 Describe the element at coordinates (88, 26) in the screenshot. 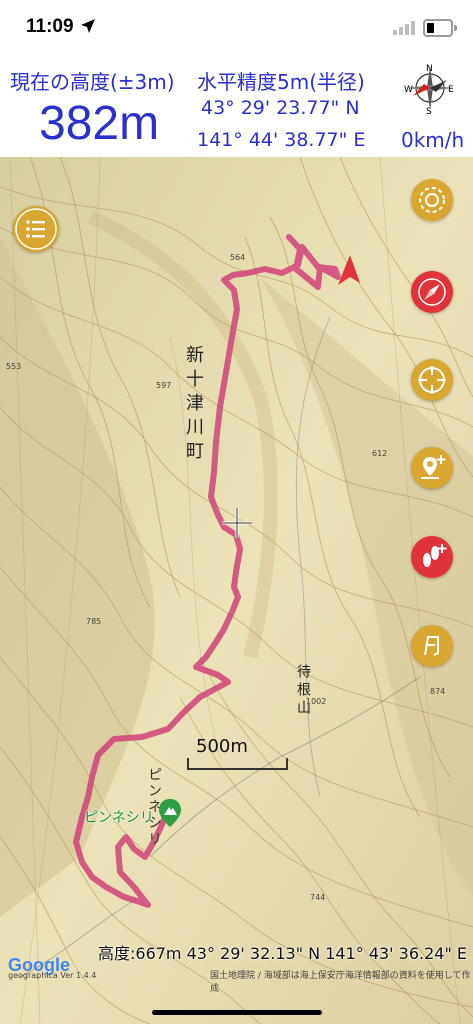

I see `location-arrow-icon` at that location.